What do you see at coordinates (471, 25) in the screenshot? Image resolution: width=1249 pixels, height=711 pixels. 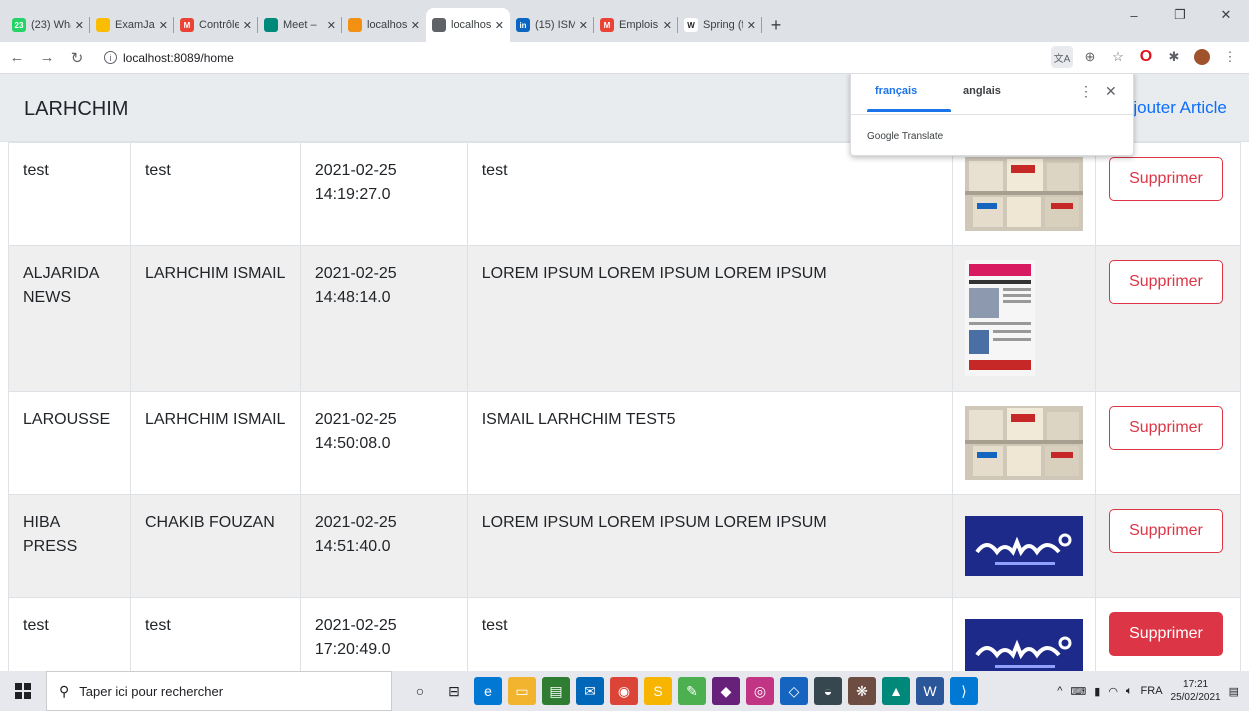 I see `tab-title: localhost:80` at bounding box center [471, 25].